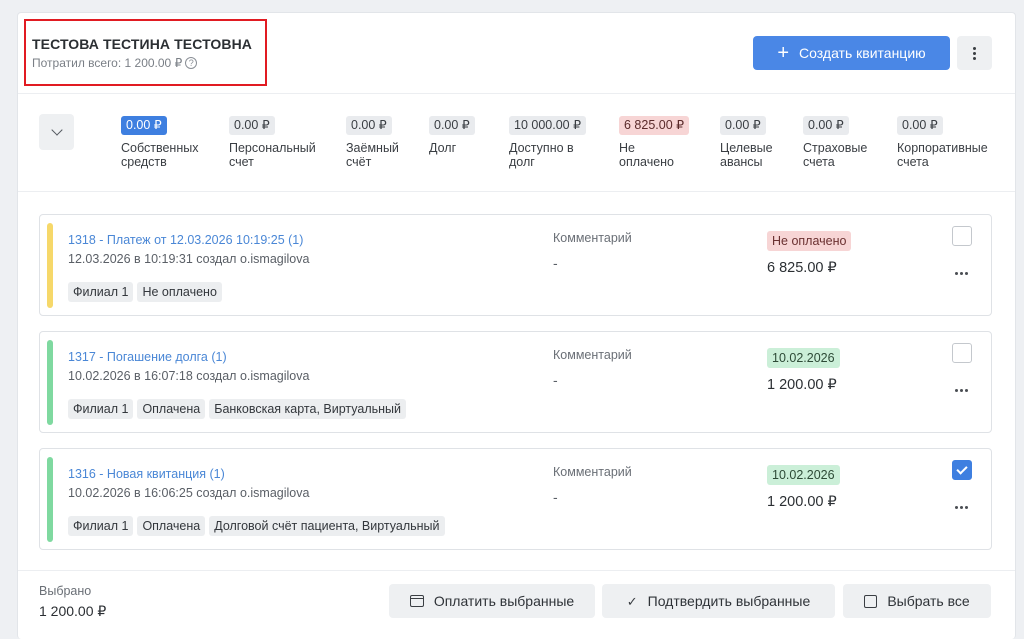 This screenshot has width=1024, height=639. I want to click on receipt-tag: Банковская карта, Виртуальный, so click(307, 409).